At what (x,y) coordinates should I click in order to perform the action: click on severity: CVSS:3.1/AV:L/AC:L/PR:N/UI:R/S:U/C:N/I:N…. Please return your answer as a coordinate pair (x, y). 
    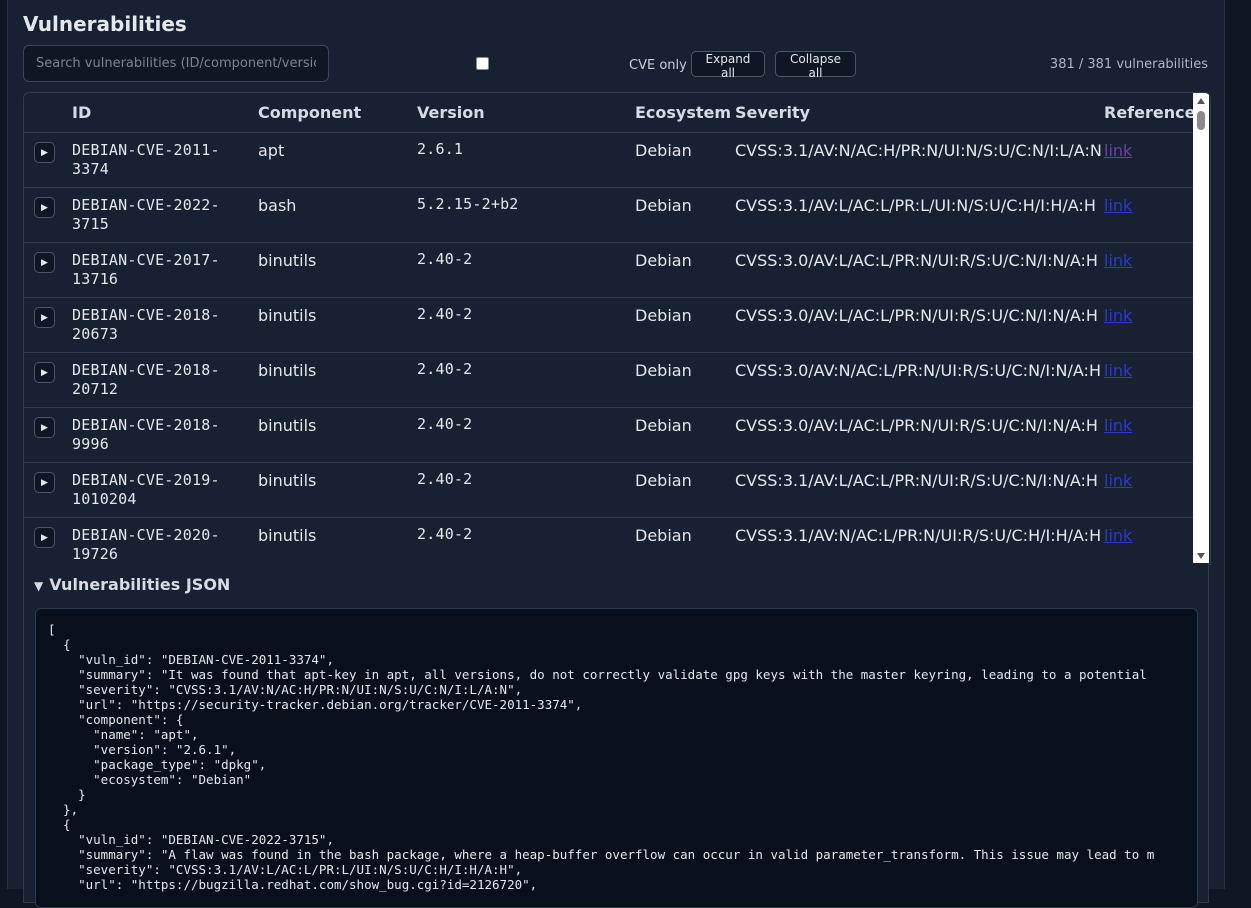
    Looking at the image, I should click on (916, 480).